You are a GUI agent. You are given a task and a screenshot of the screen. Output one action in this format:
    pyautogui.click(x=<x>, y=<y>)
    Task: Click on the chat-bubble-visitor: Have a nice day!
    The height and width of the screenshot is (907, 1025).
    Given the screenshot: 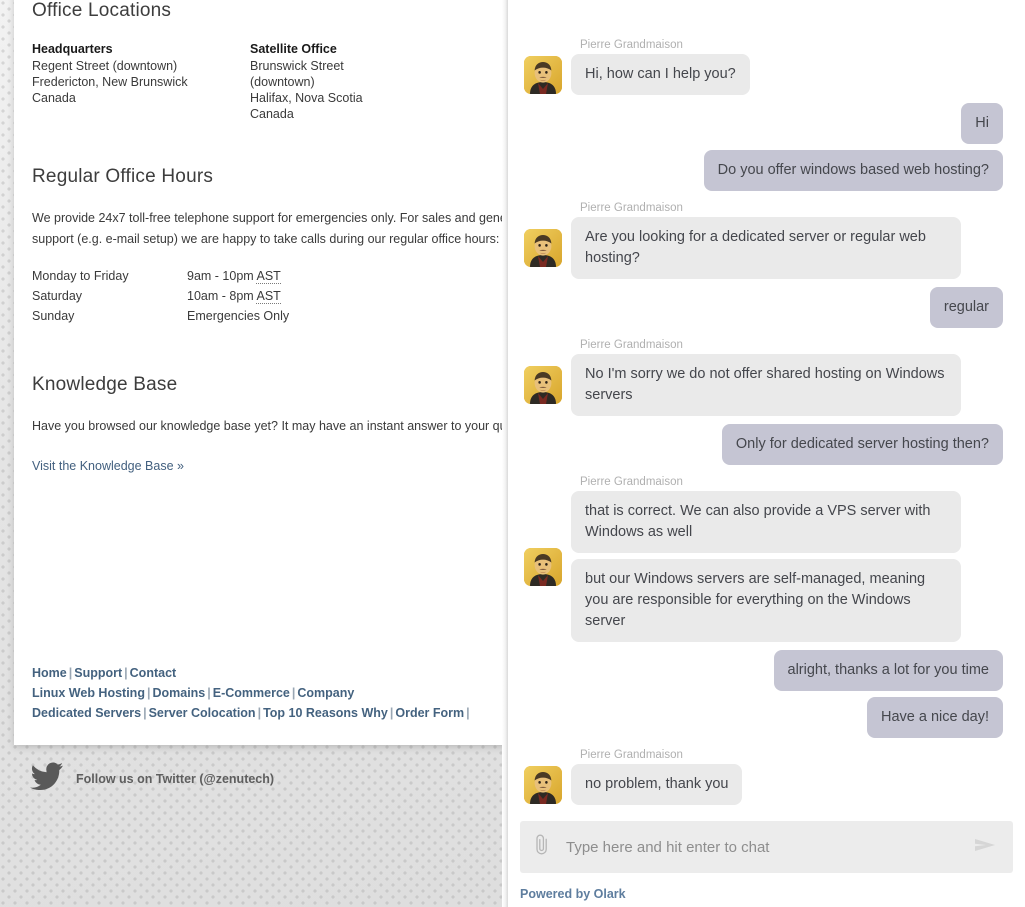 What is the action you would take?
    pyautogui.click(x=934, y=717)
    